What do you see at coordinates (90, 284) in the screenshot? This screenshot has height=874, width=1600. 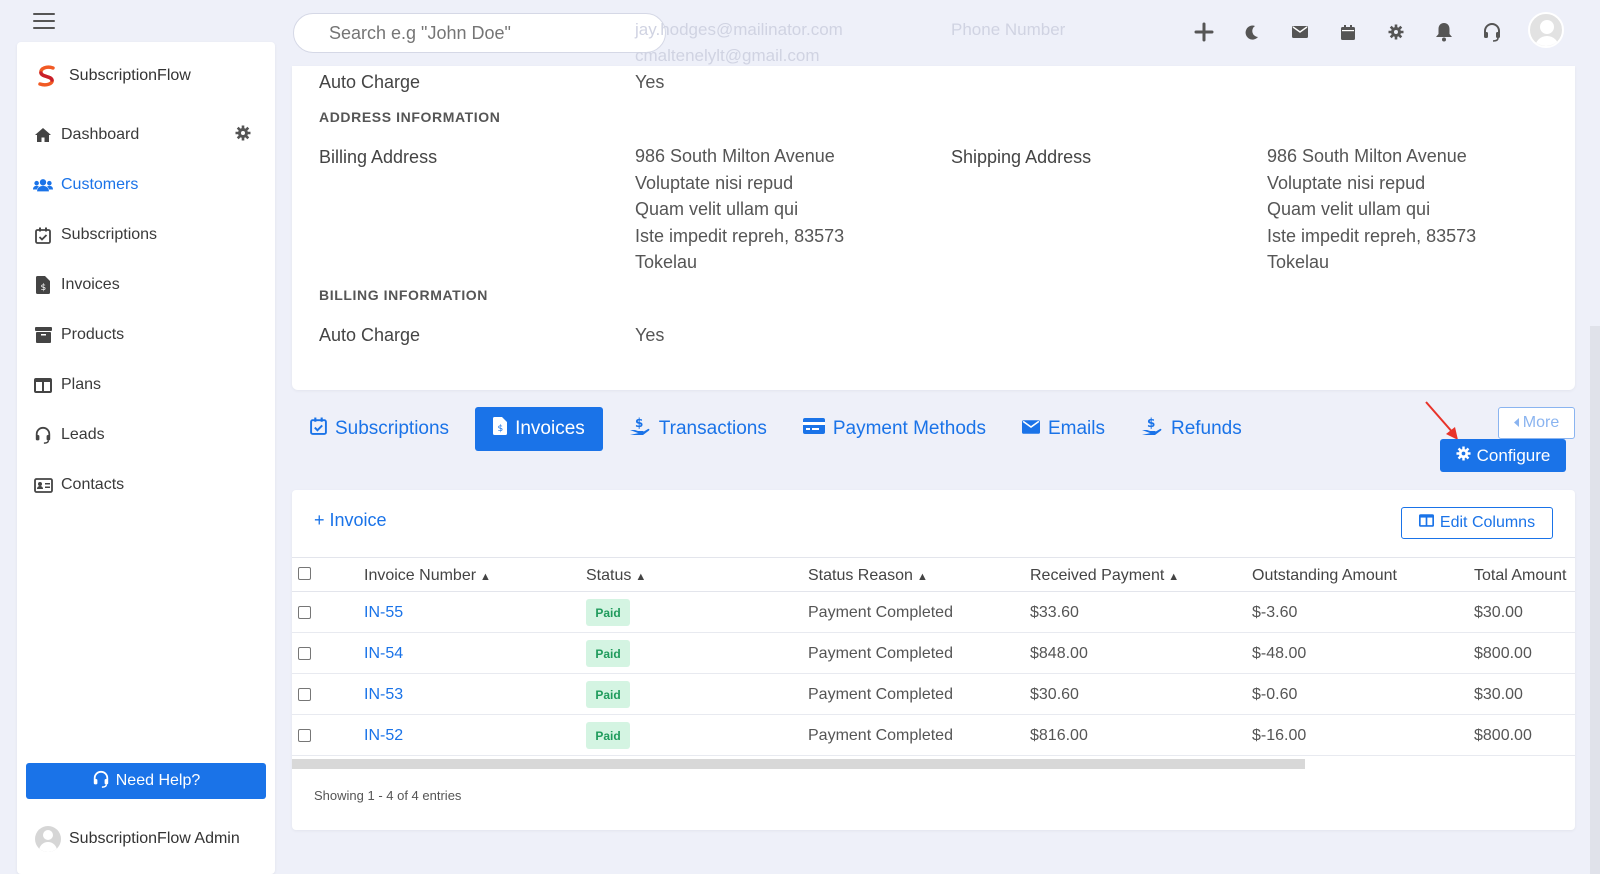 I see `sidebar-item-label: Invoices` at bounding box center [90, 284].